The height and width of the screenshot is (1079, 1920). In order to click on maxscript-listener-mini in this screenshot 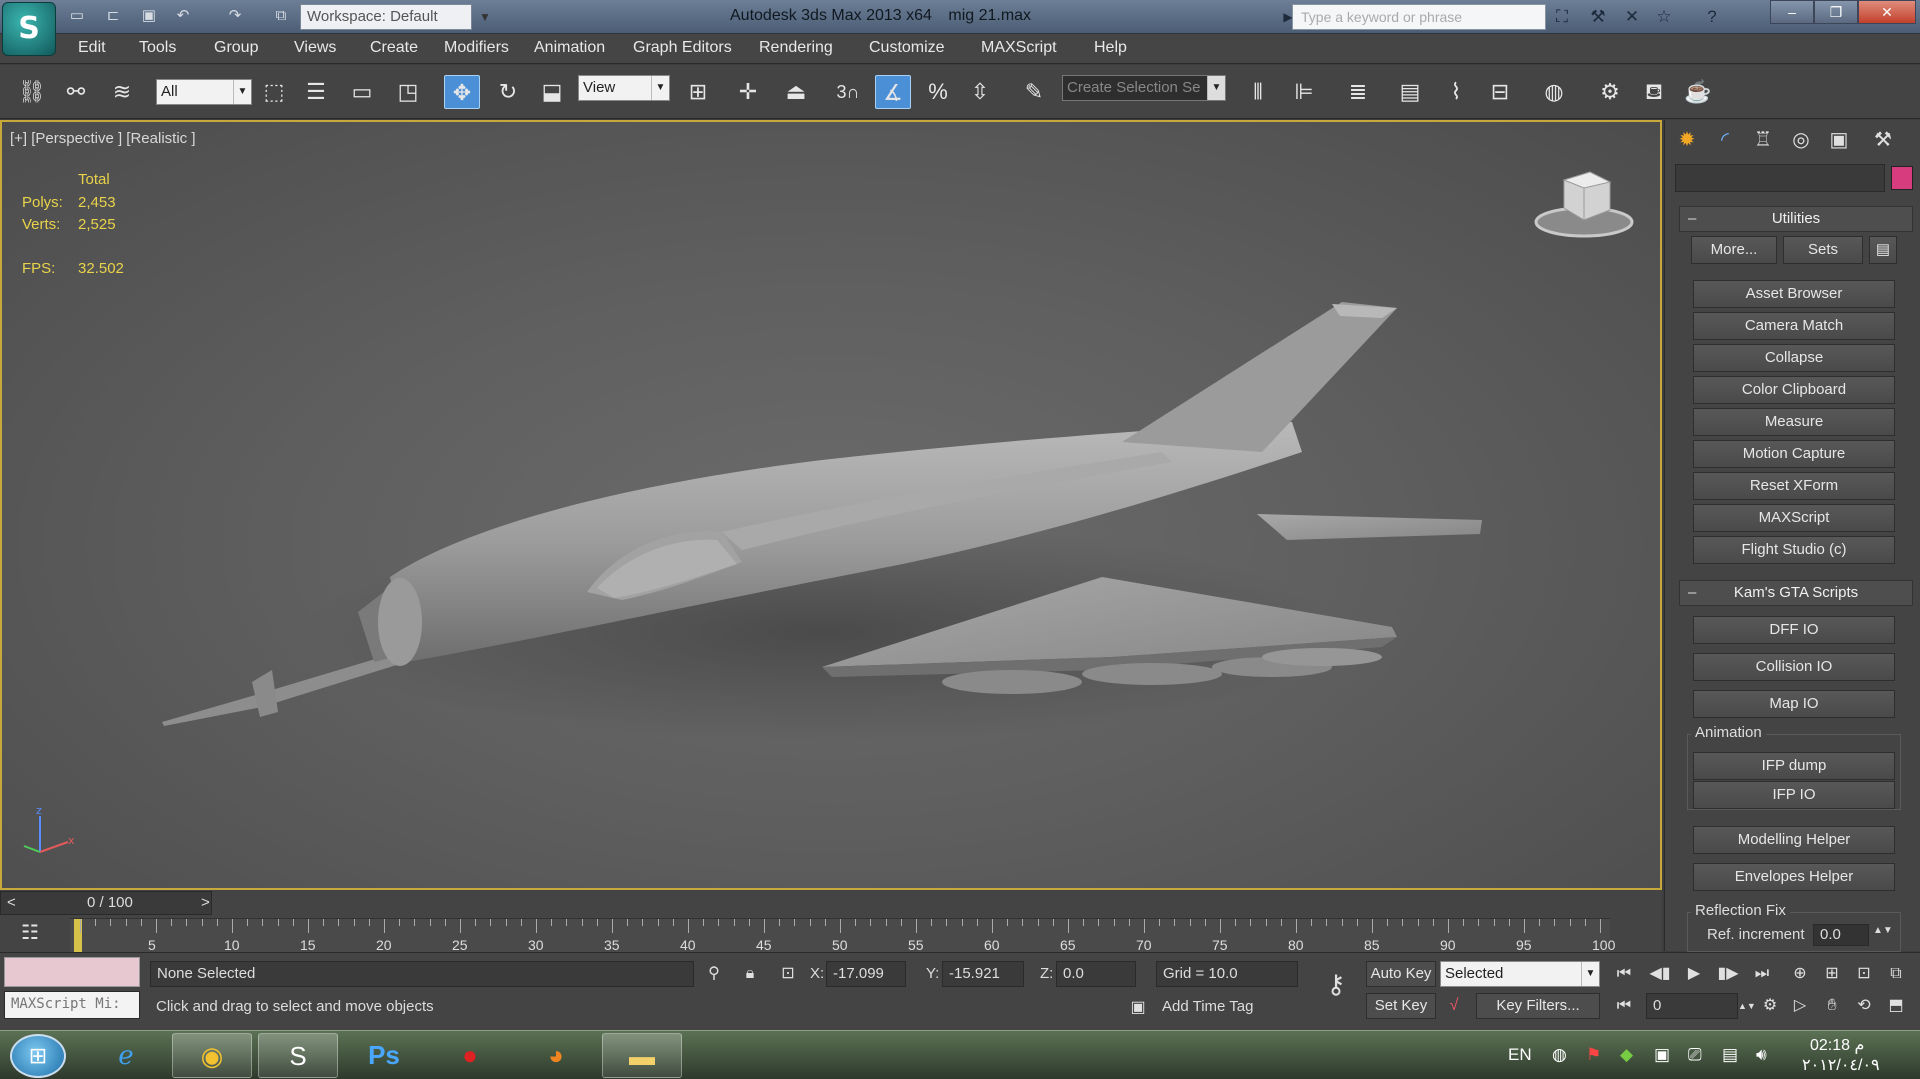, I will do `click(72, 972)`.